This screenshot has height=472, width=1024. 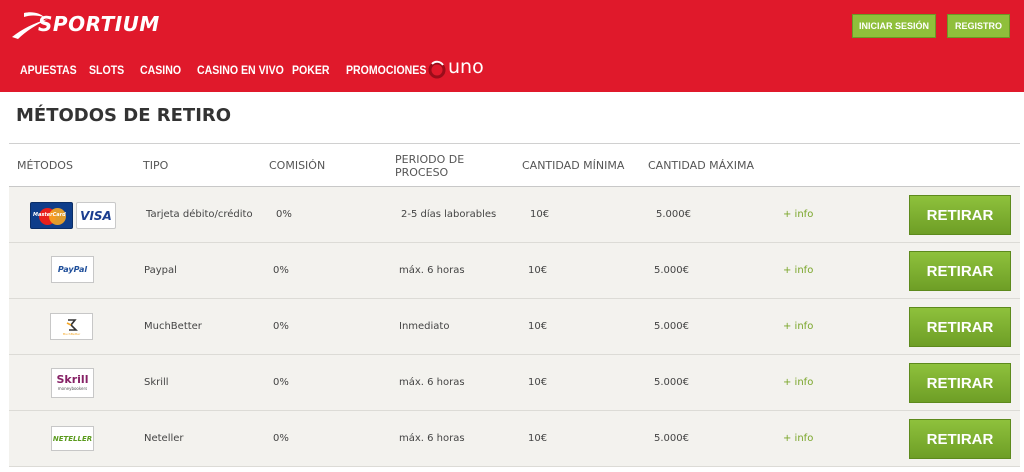 I want to click on cell-type: Skrill, so click(x=156, y=382).